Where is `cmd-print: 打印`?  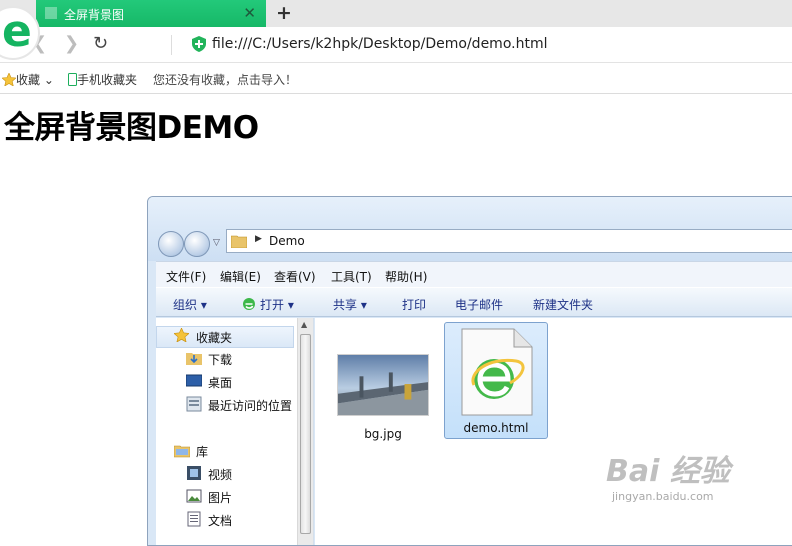 cmd-print: 打印 is located at coordinates (414, 305).